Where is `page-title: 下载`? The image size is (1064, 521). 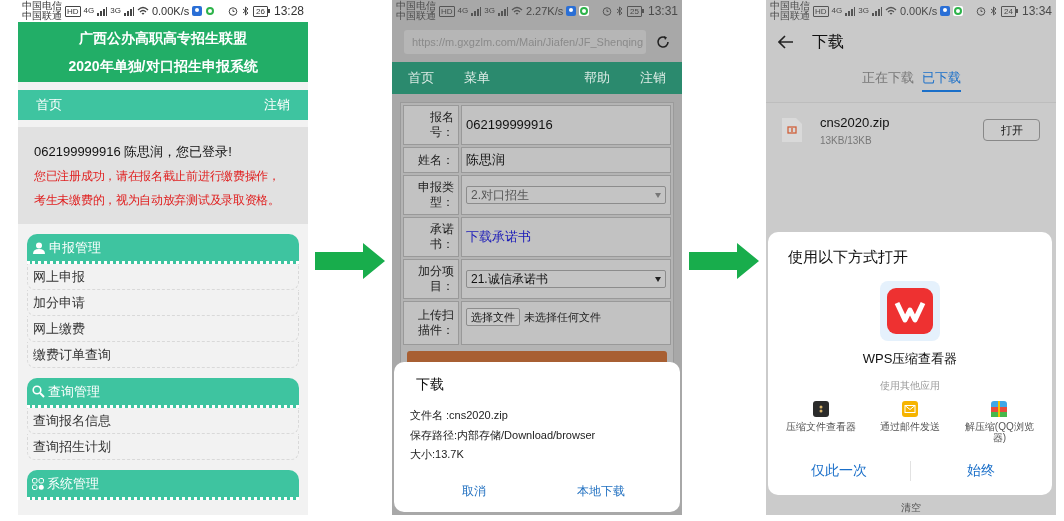
page-title: 下载 is located at coordinates (828, 42).